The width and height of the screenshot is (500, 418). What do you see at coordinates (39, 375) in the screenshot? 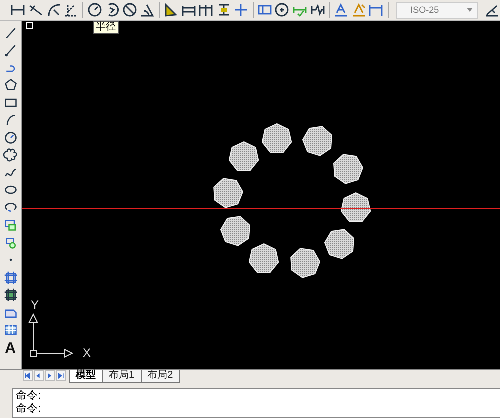
I see `previous-tab-icon` at bounding box center [39, 375].